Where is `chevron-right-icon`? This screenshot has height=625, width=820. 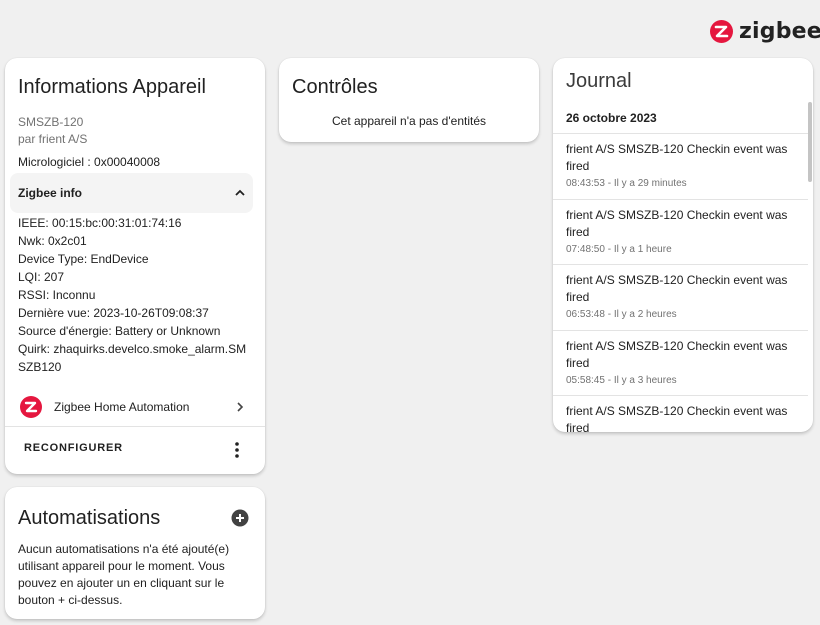 chevron-right-icon is located at coordinates (240, 407).